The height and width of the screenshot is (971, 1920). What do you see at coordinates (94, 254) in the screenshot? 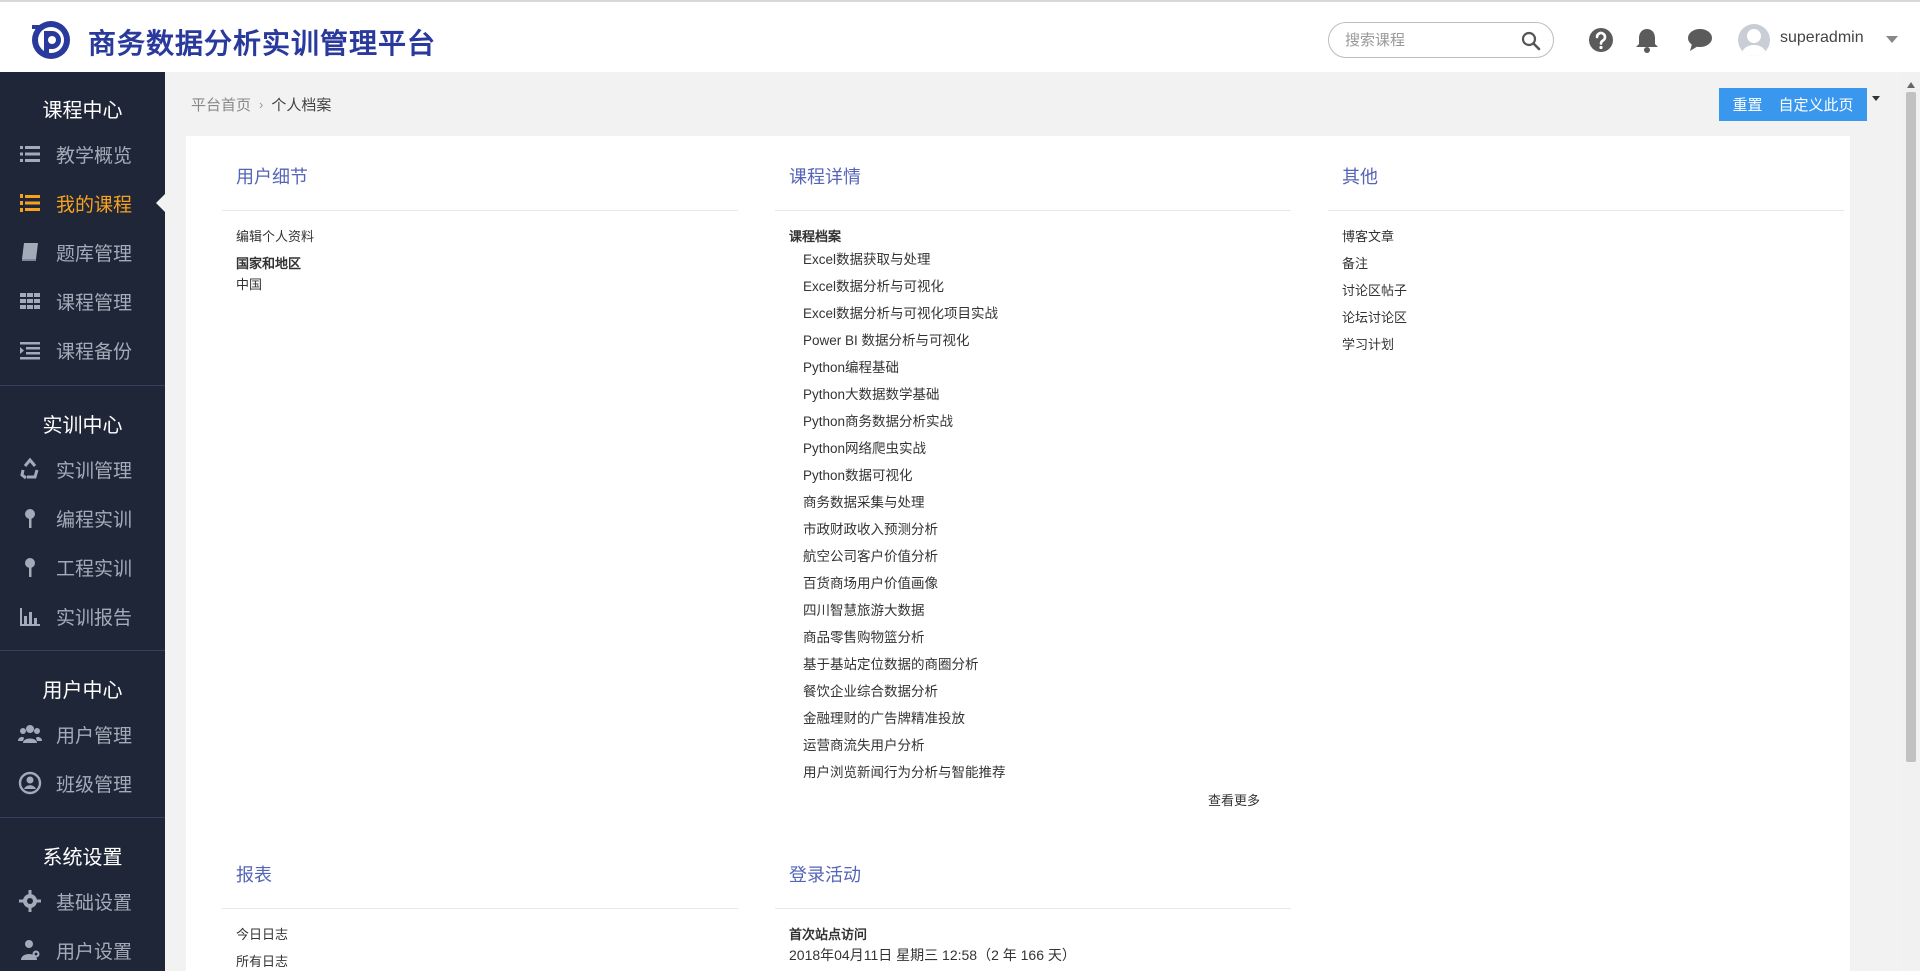
I see `sidebar-item-label: 题库管理` at bounding box center [94, 254].